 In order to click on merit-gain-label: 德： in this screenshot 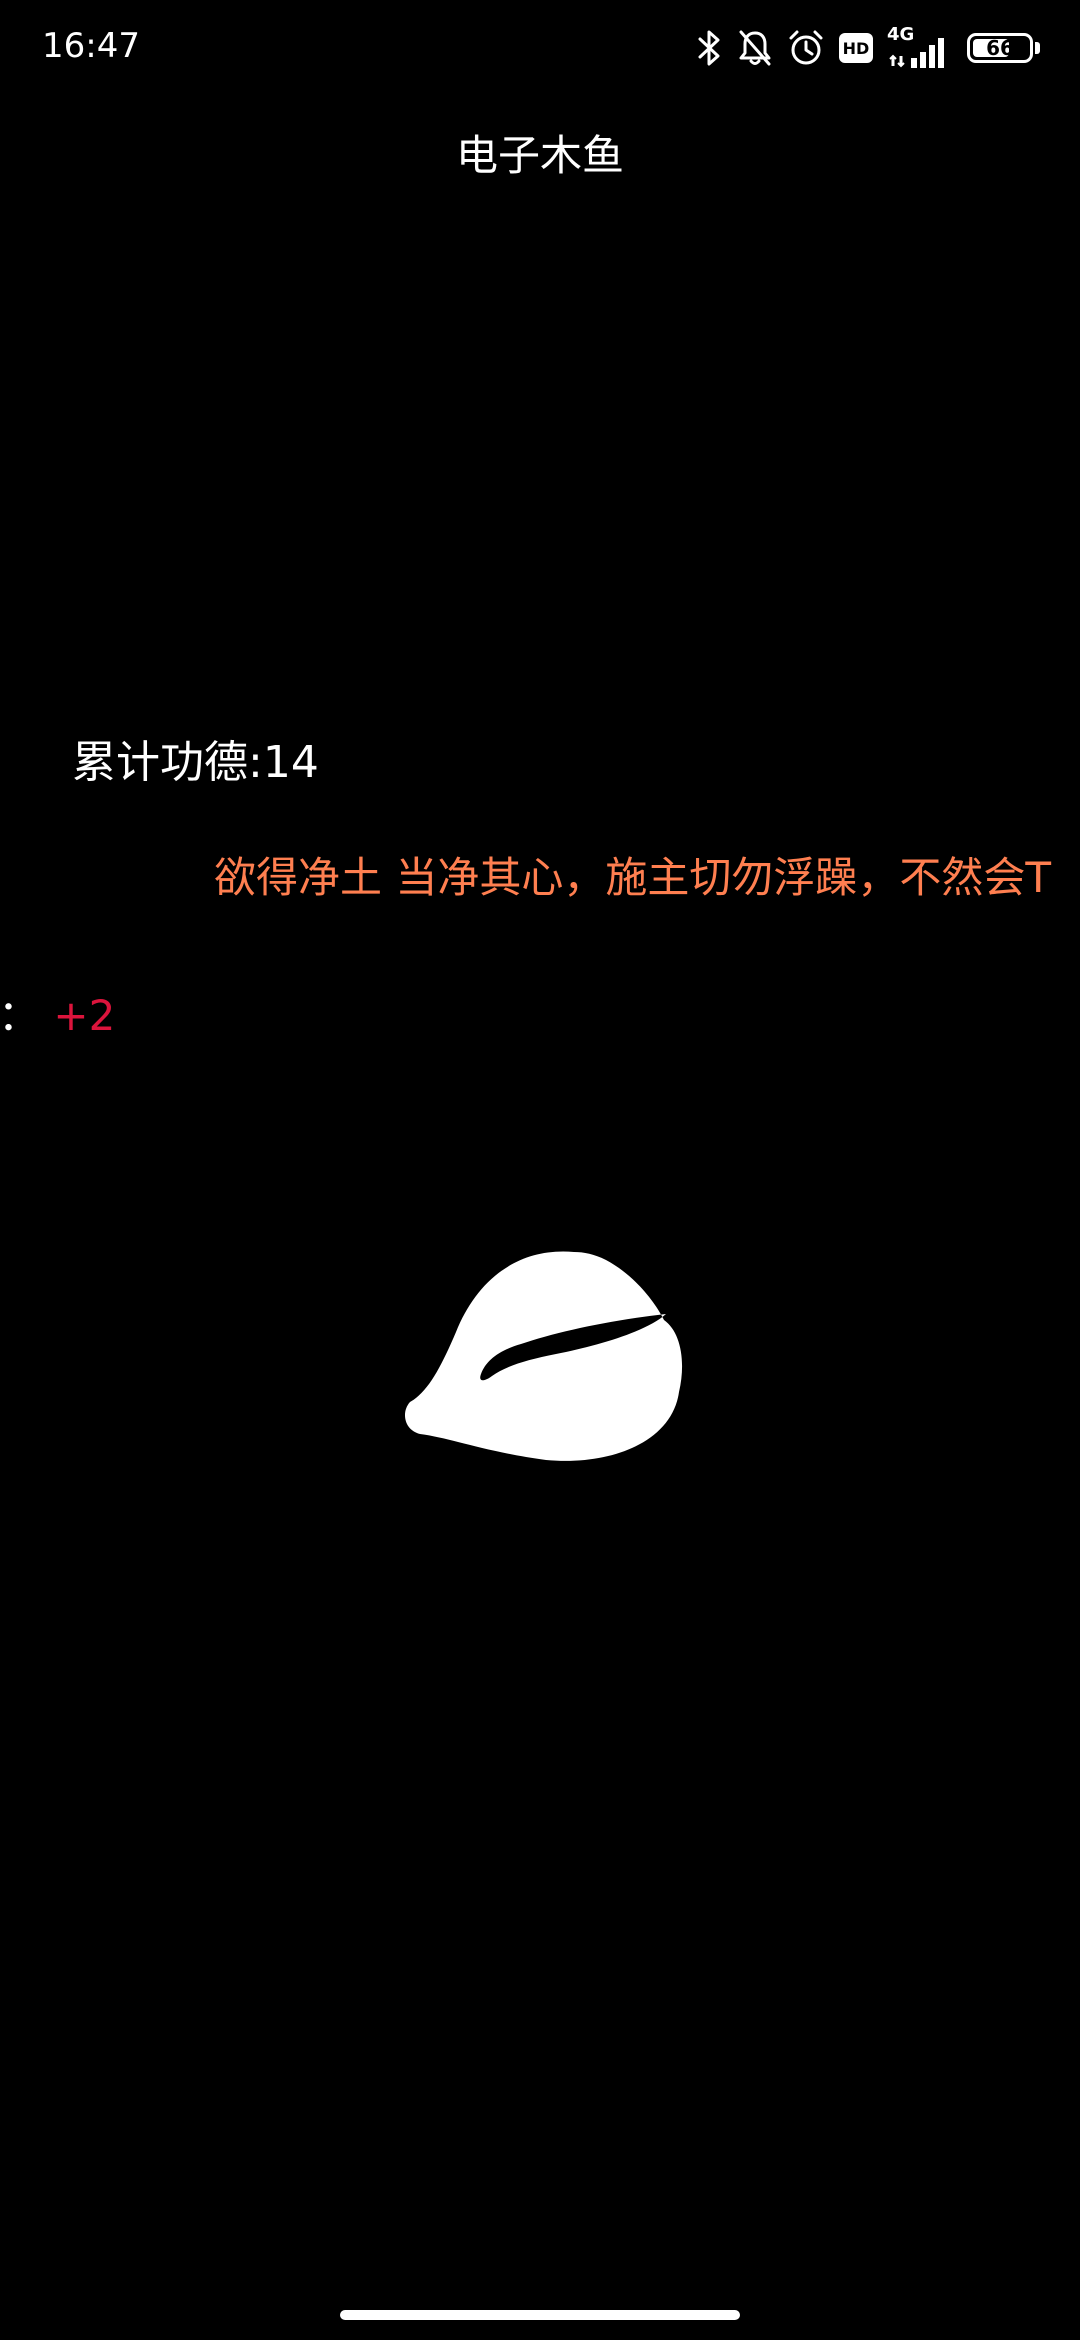, I will do `click(20, 1015)`.